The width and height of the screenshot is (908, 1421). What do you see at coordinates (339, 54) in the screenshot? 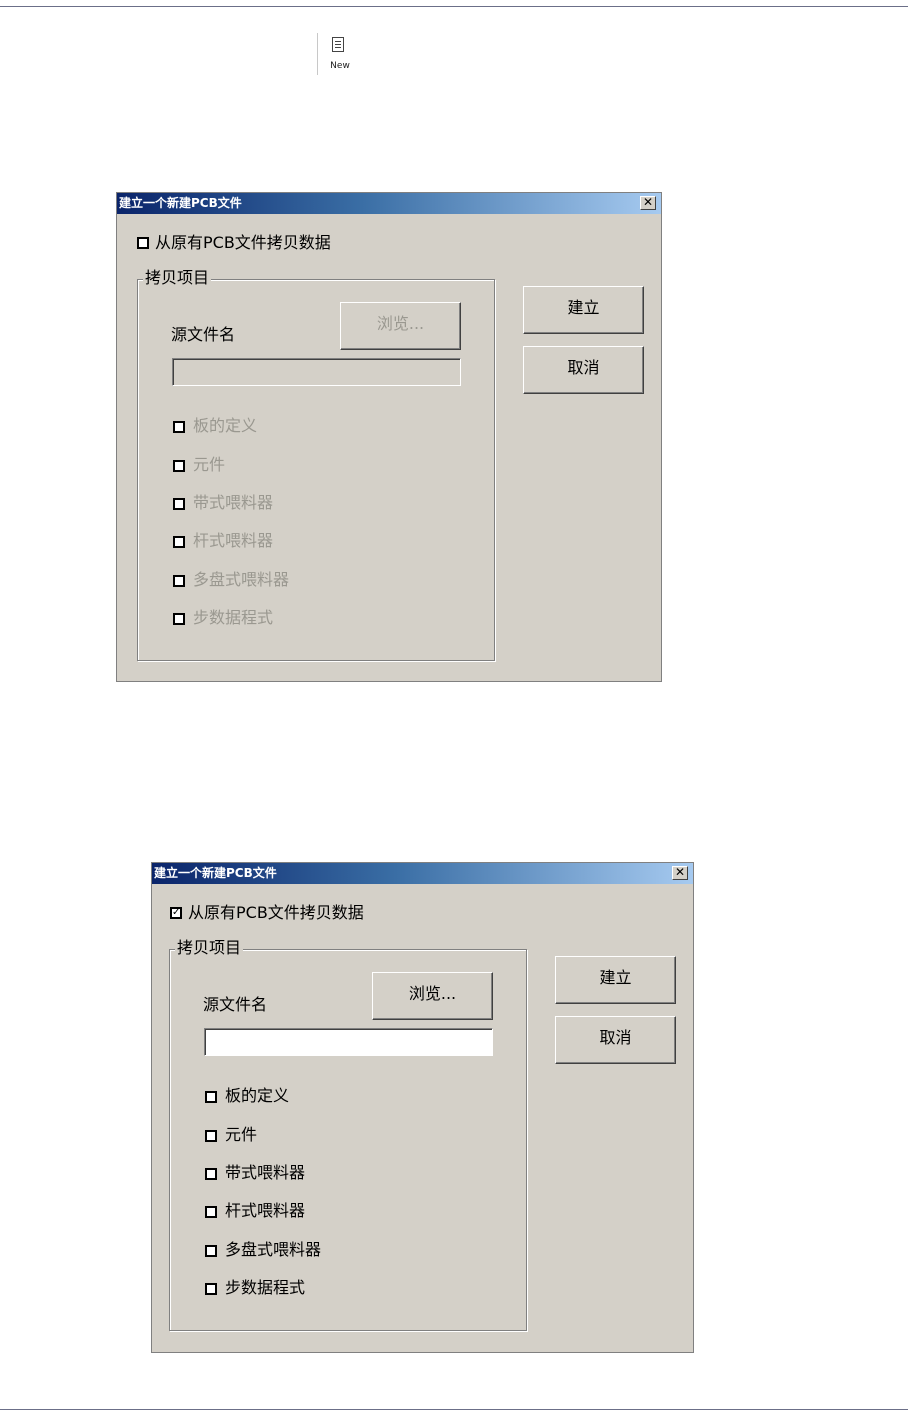
I see `new-button: New` at bounding box center [339, 54].